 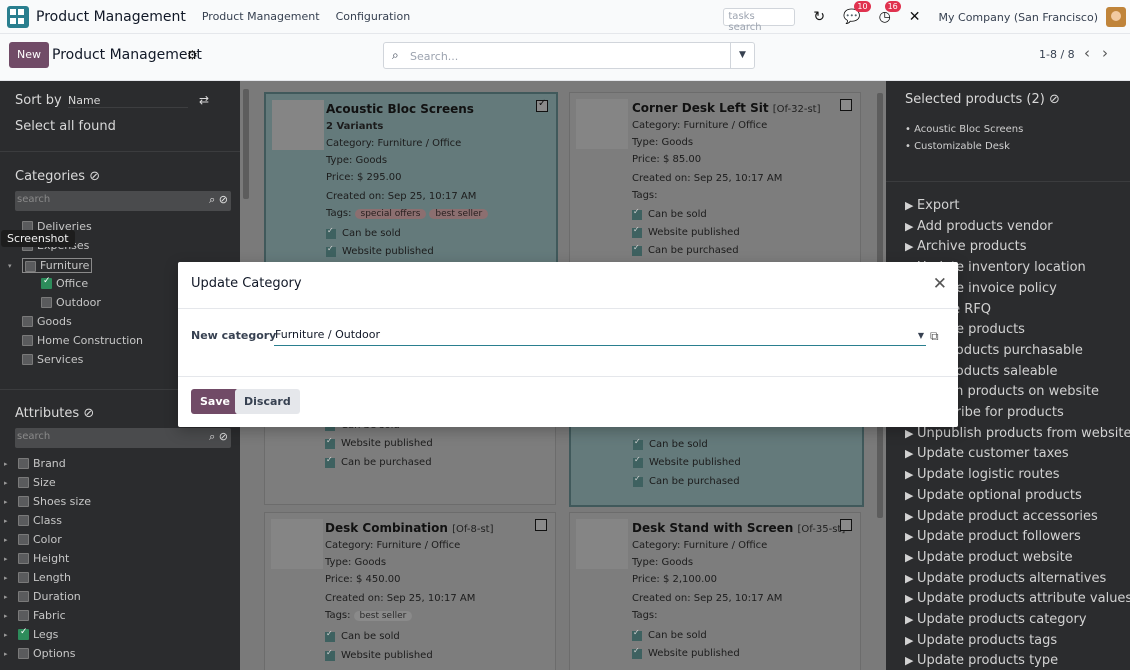 What do you see at coordinates (993, 495) in the screenshot?
I see `action-item: Update optional products` at bounding box center [993, 495].